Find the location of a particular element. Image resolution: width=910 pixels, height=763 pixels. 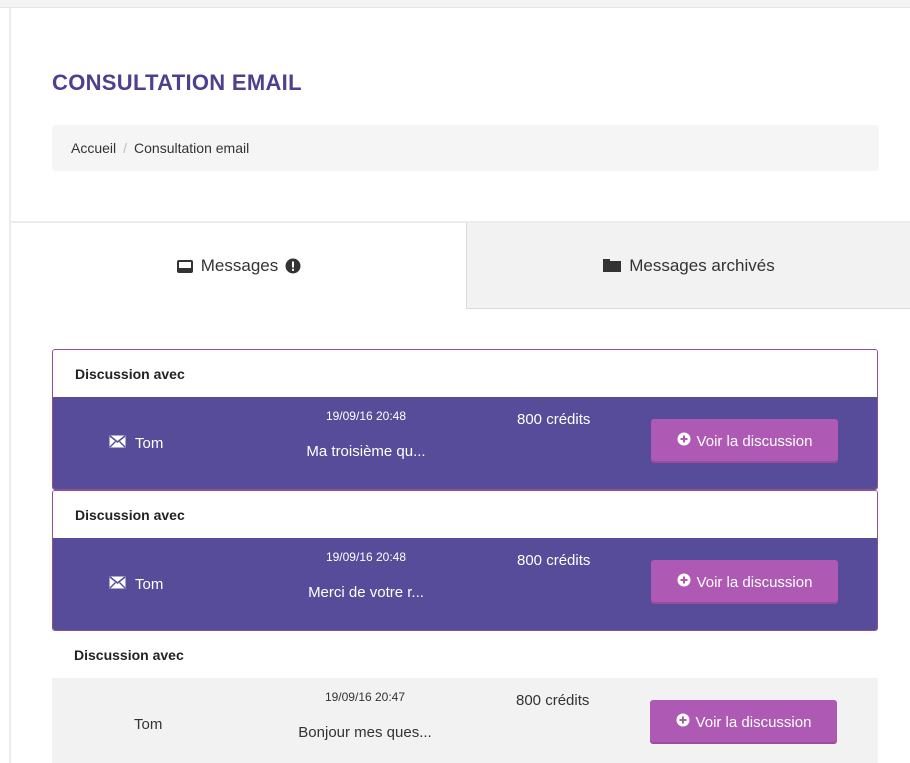

tab-archived-label: Messages archivés is located at coordinates (702, 265).